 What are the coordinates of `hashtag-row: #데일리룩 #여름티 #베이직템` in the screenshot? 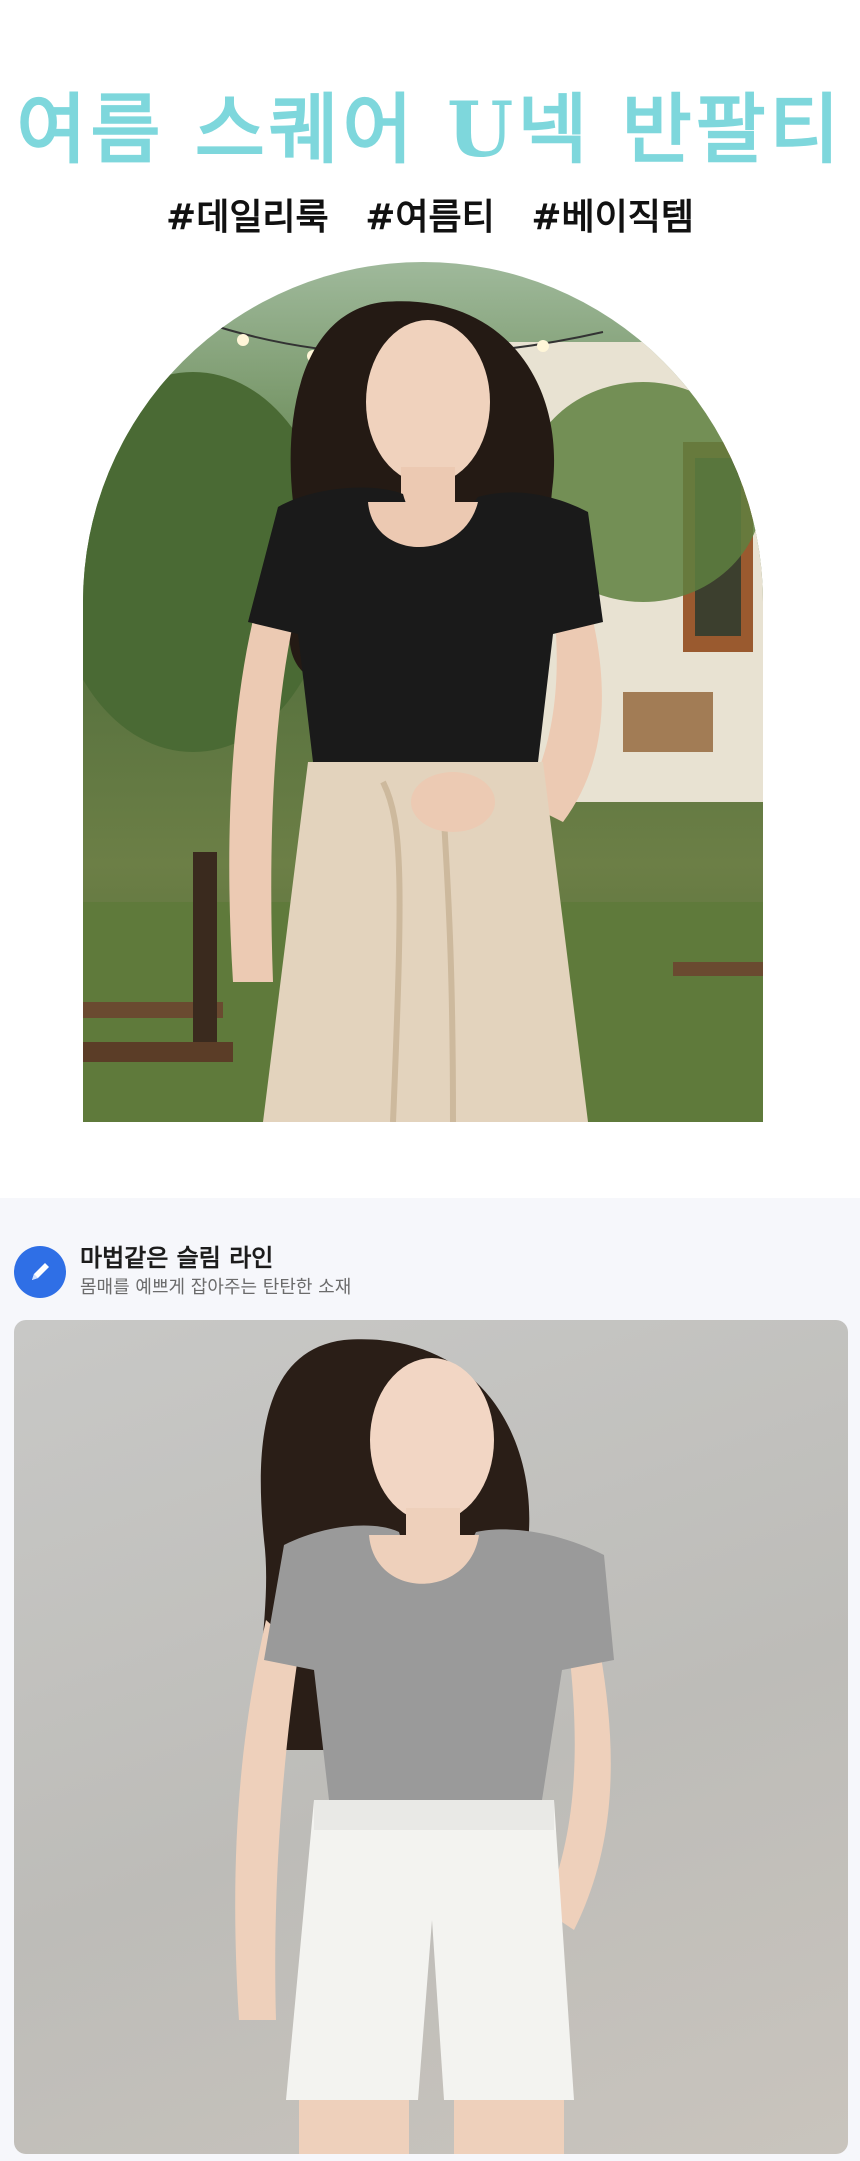 It's located at (430, 218).